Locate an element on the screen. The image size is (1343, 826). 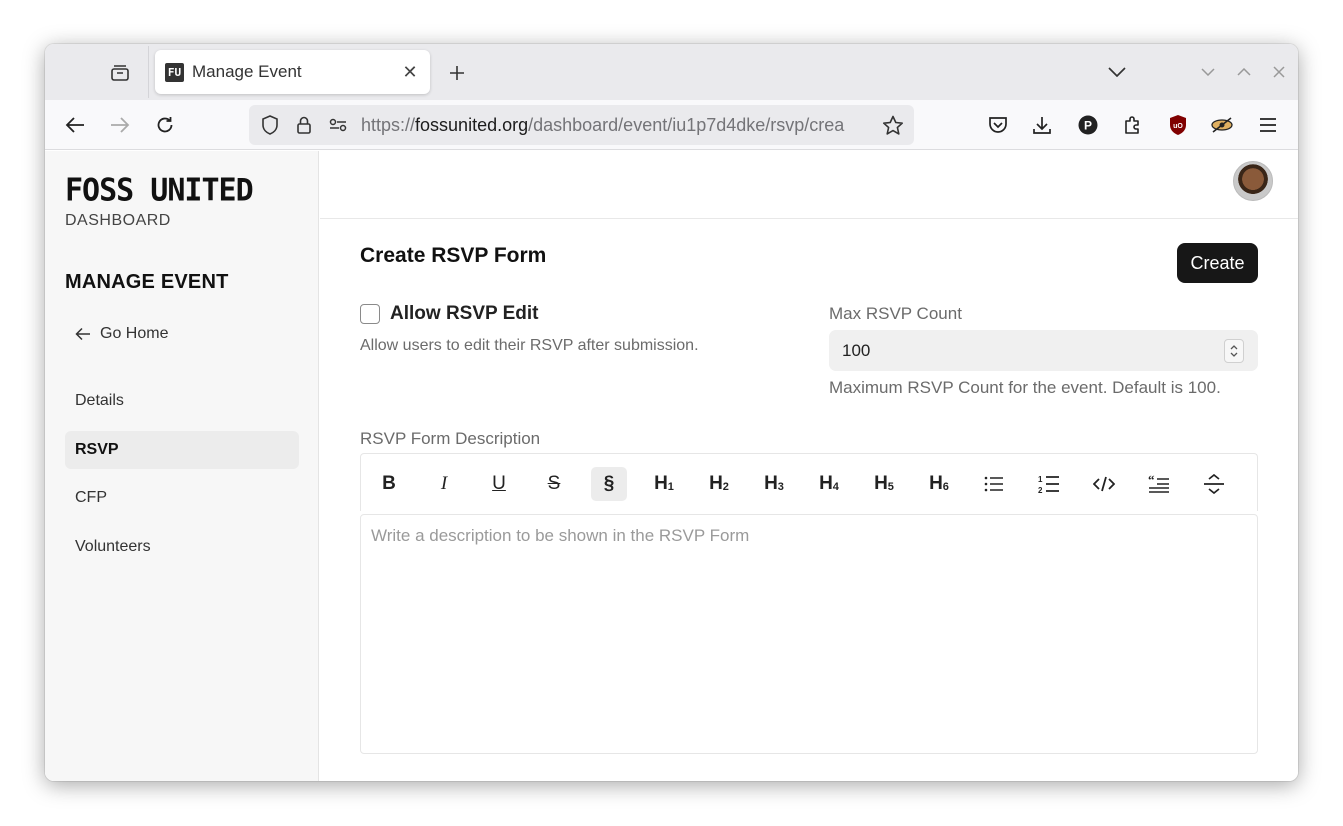
forward-button is located at coordinates (120, 125).